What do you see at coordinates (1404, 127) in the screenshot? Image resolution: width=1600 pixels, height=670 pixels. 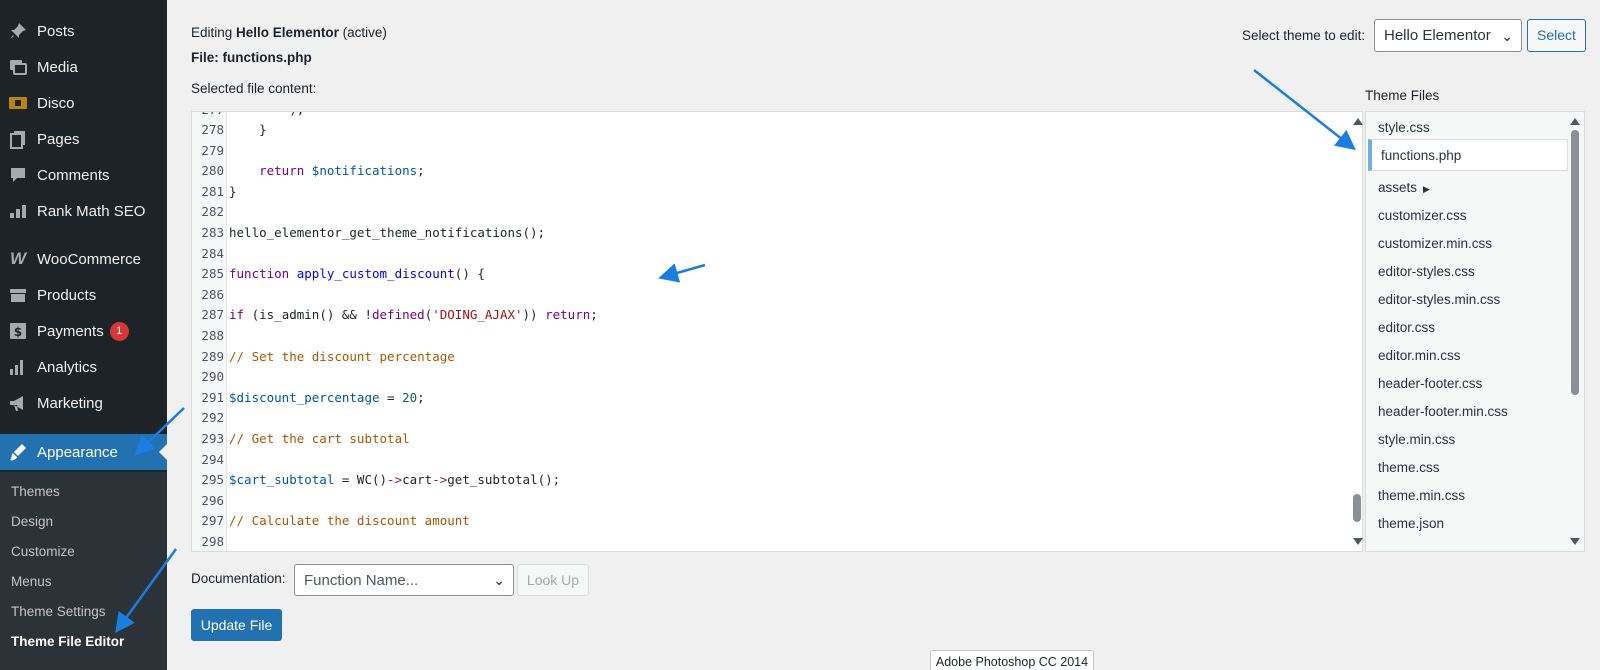 I see `file-item: style.css` at bounding box center [1404, 127].